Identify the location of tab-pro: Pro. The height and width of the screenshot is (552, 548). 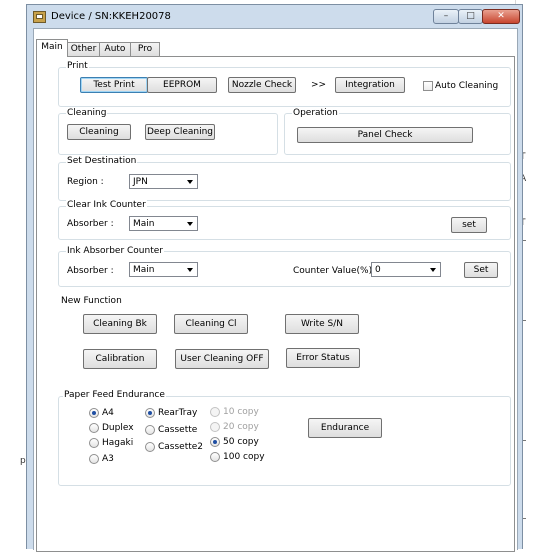
(145, 49).